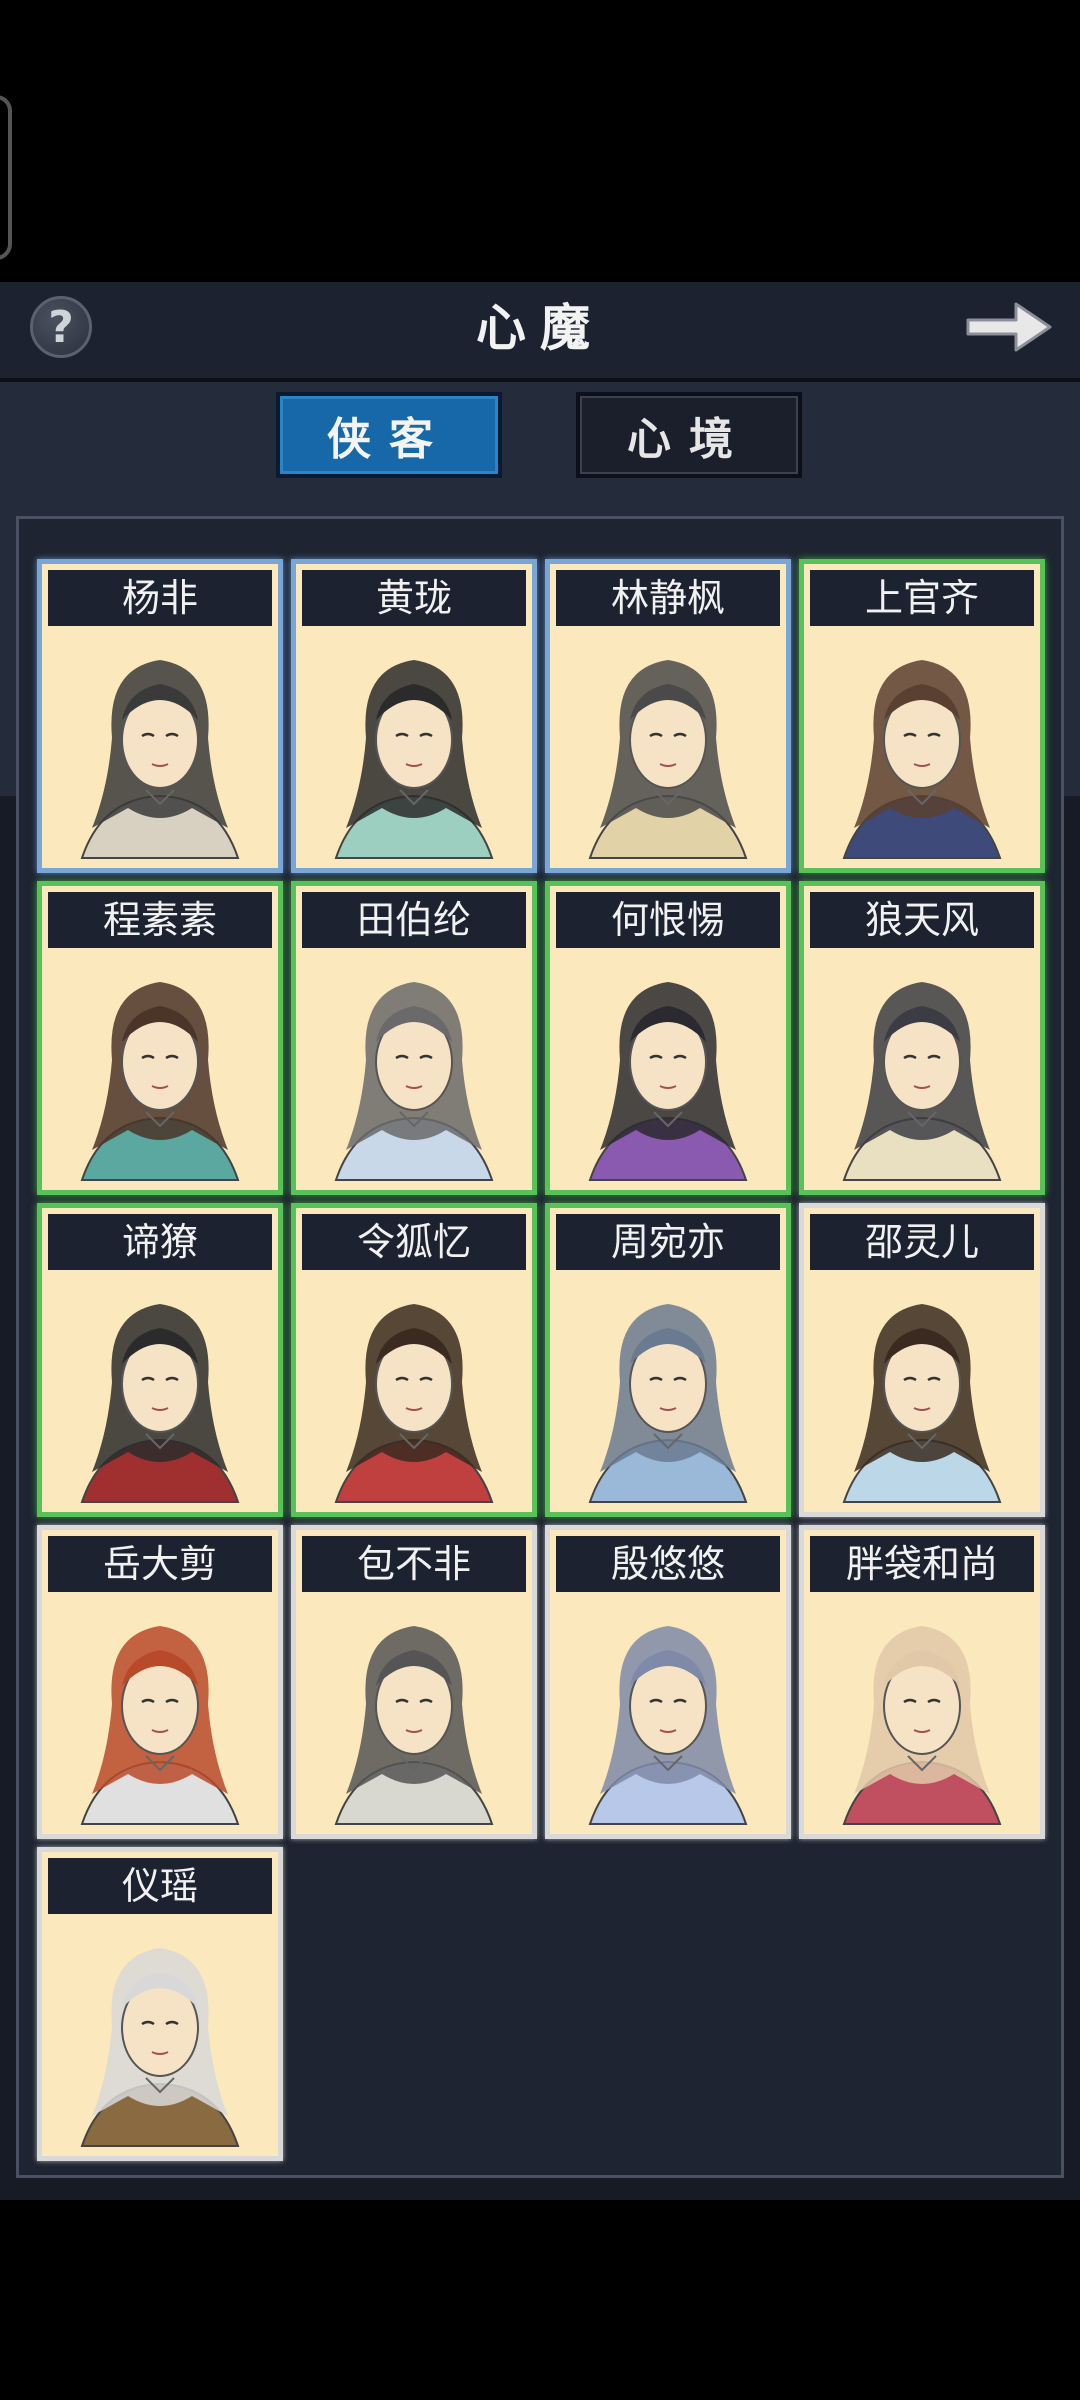 This screenshot has width=1080, height=2400. What do you see at coordinates (414, 1242) in the screenshot?
I see `character-name: 令狐忆` at bounding box center [414, 1242].